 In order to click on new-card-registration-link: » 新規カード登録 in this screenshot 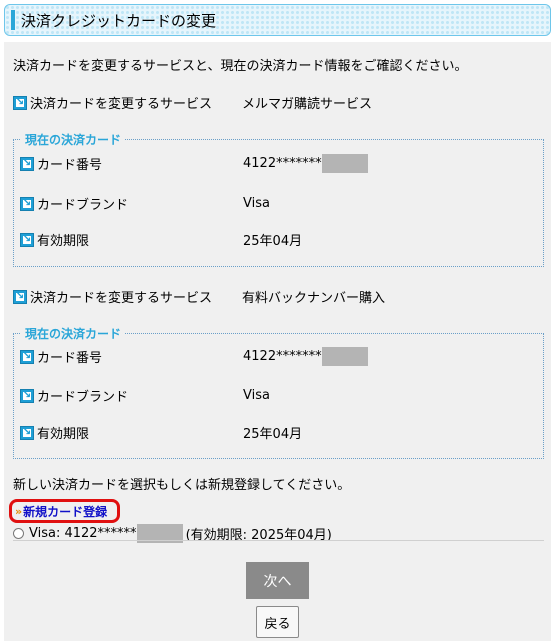, I will do `click(64, 511)`.